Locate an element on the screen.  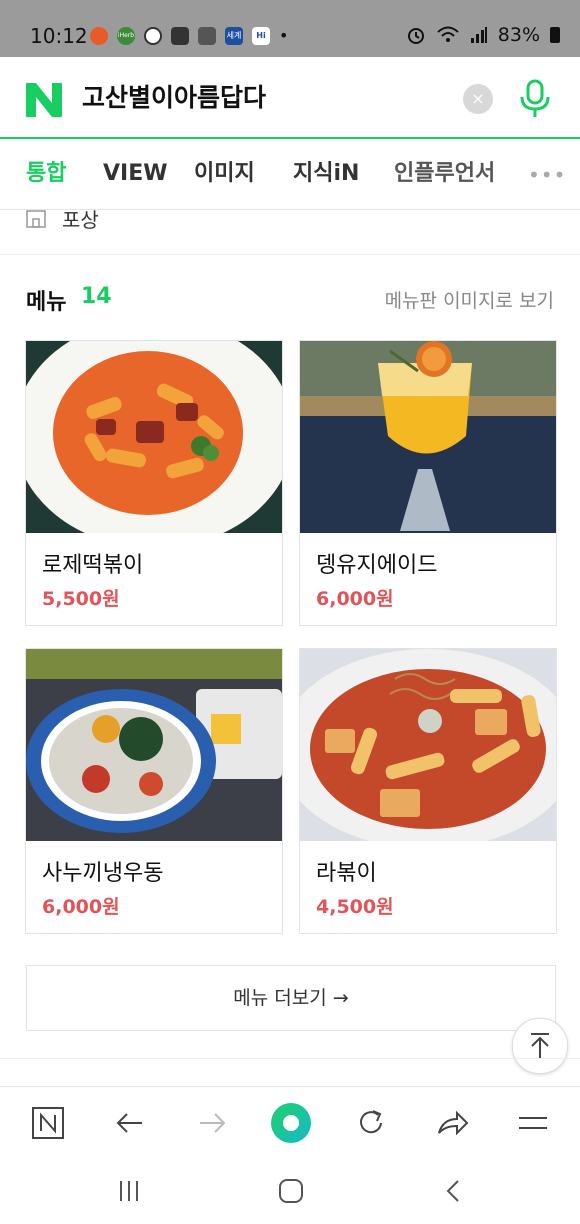
flag-icon is located at coordinates (207, 35).